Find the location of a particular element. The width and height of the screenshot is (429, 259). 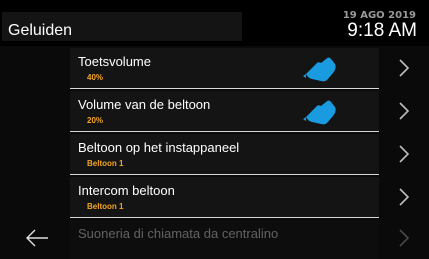

page-title: Geluiden is located at coordinates (40, 30).